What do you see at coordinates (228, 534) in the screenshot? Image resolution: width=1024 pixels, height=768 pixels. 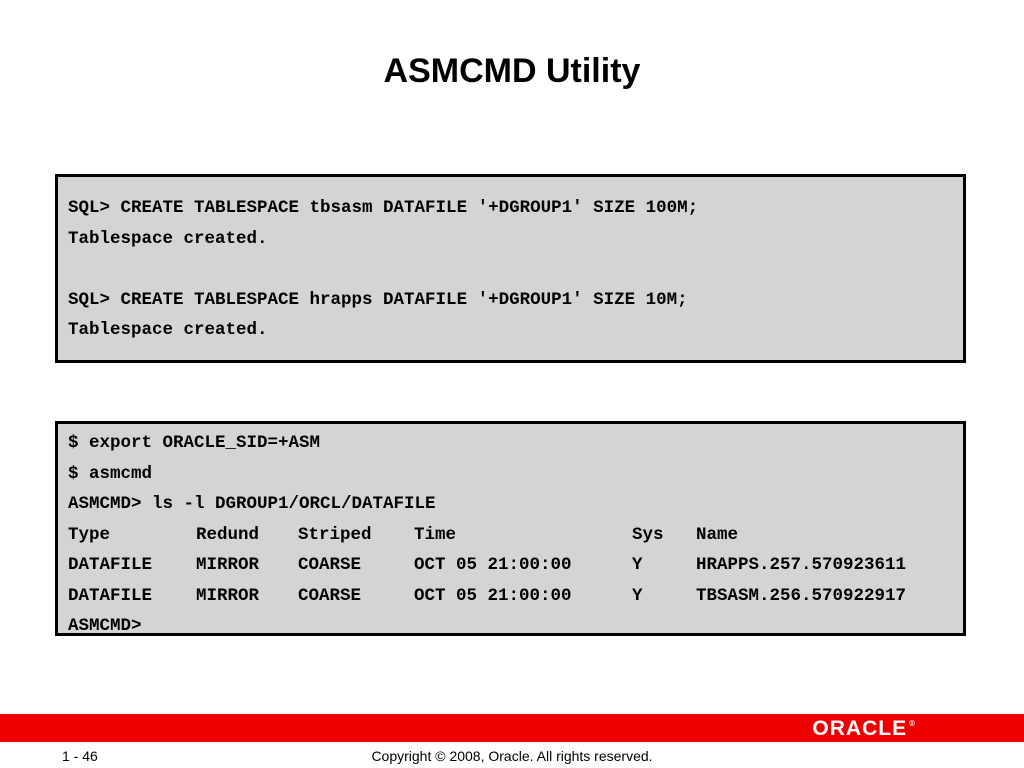 I see `column-header: Redund` at bounding box center [228, 534].